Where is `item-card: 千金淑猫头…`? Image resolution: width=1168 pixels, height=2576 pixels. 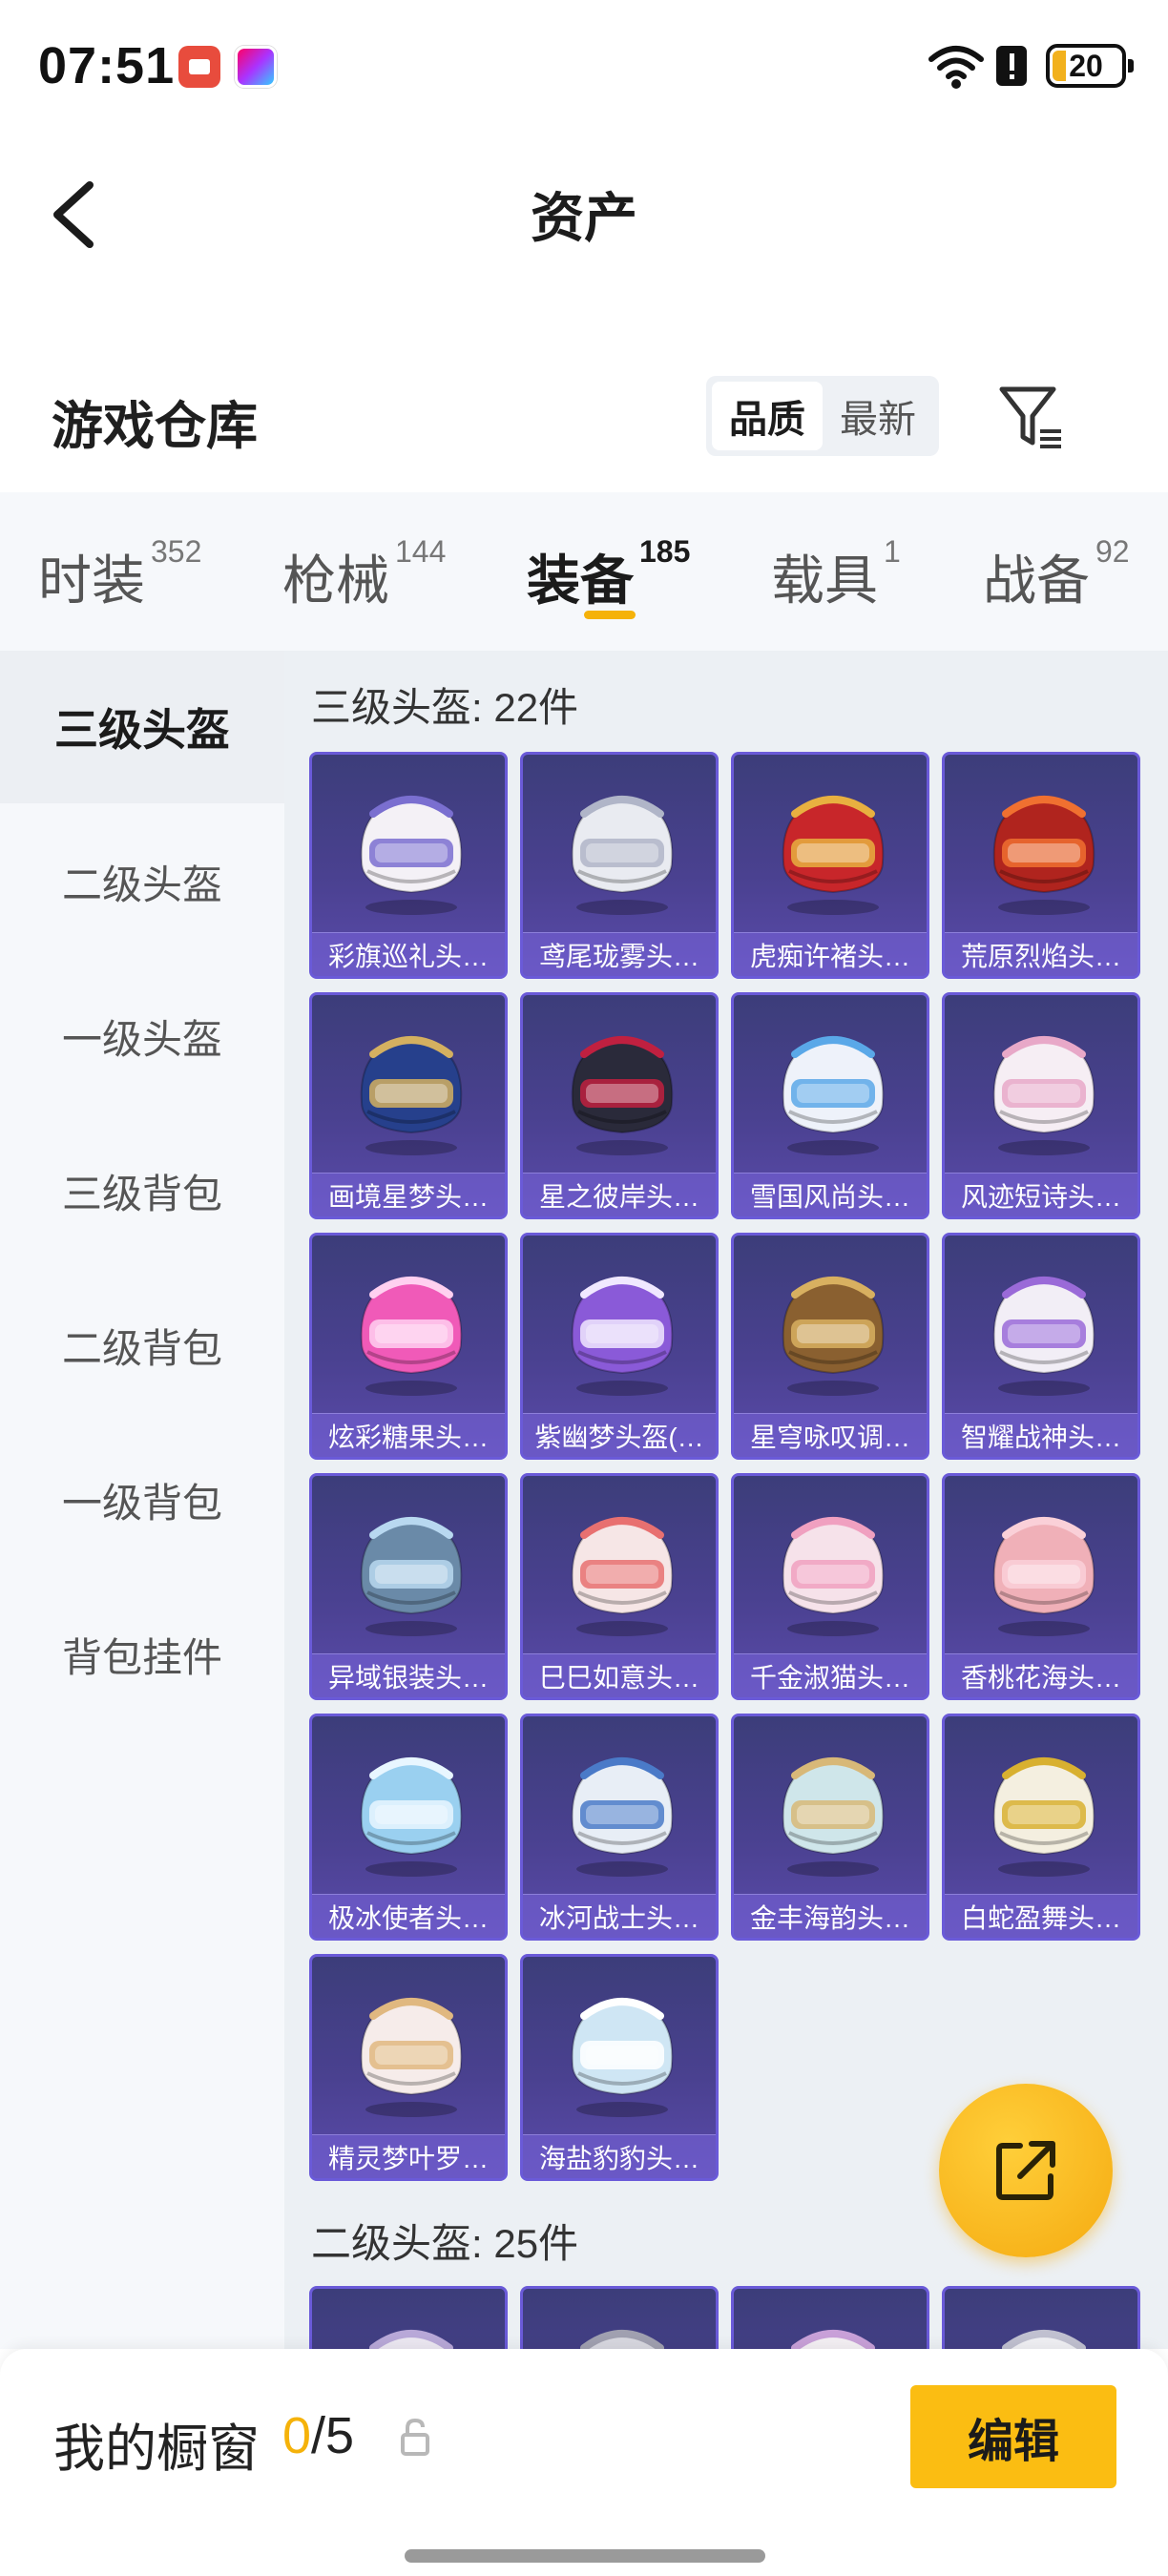 item-card: 千金淑猫头… is located at coordinates (830, 1586).